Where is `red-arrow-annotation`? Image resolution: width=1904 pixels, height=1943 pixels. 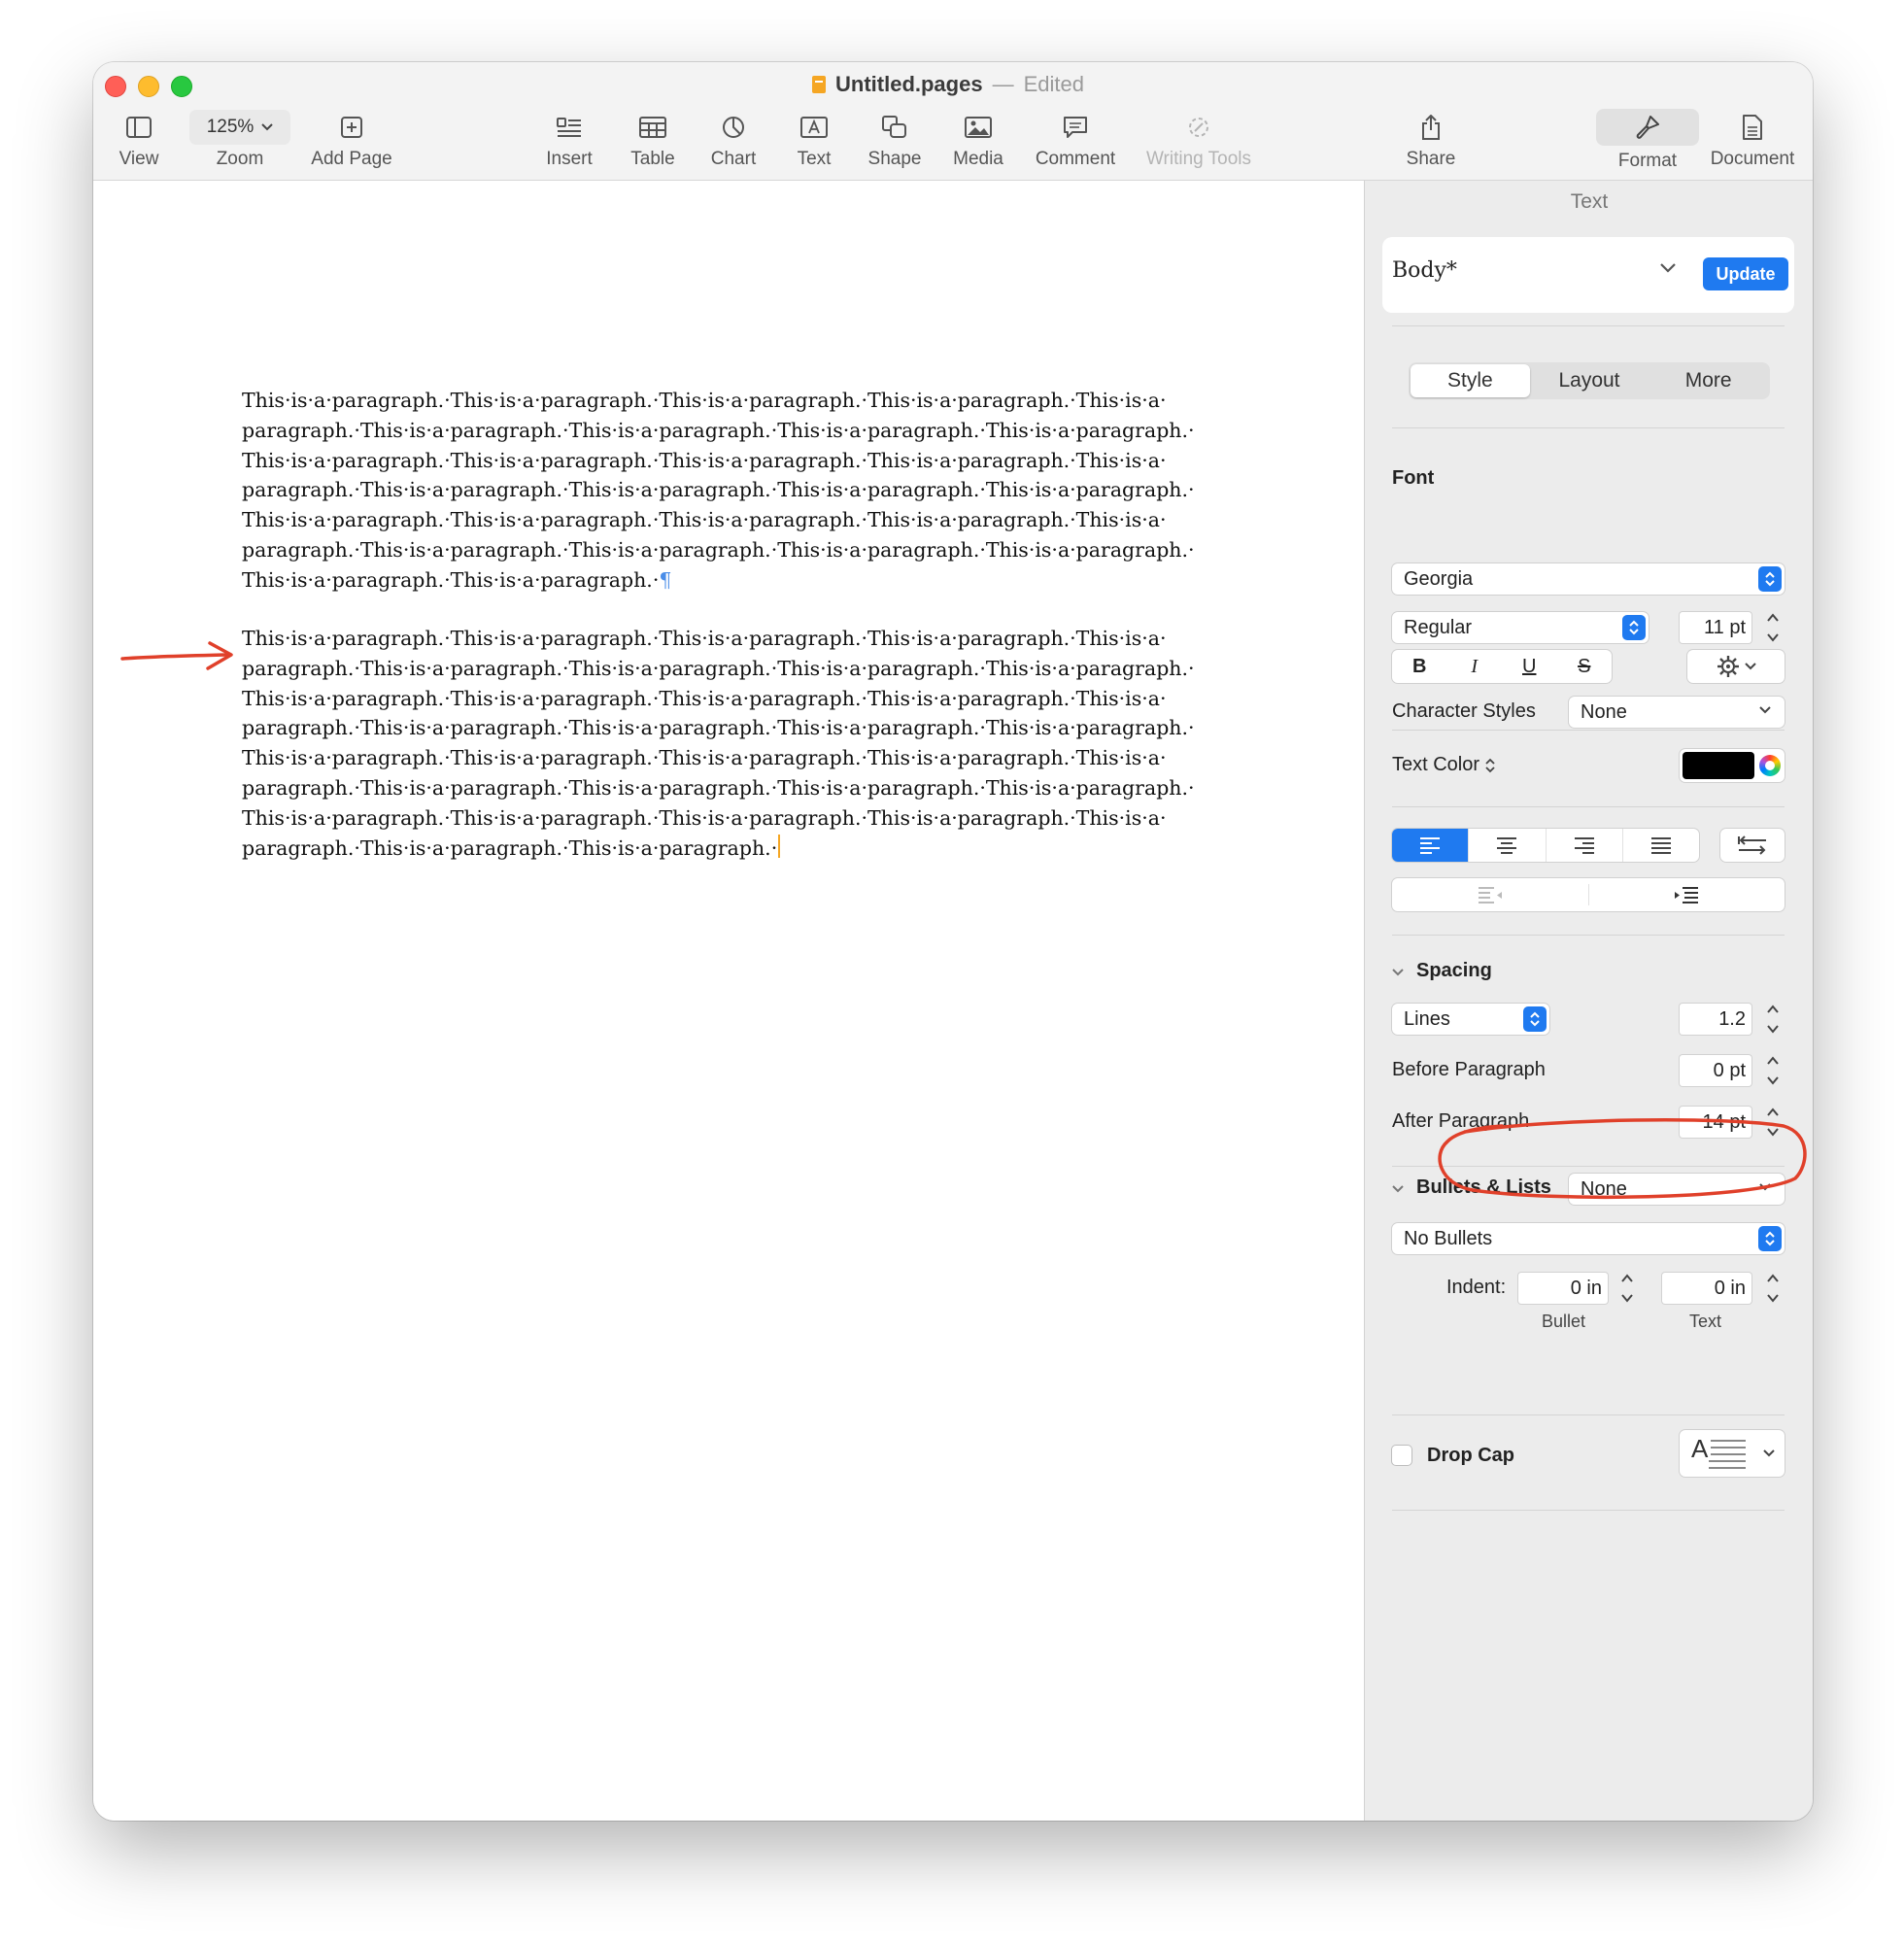
red-arrow-annotation is located at coordinates (176, 655).